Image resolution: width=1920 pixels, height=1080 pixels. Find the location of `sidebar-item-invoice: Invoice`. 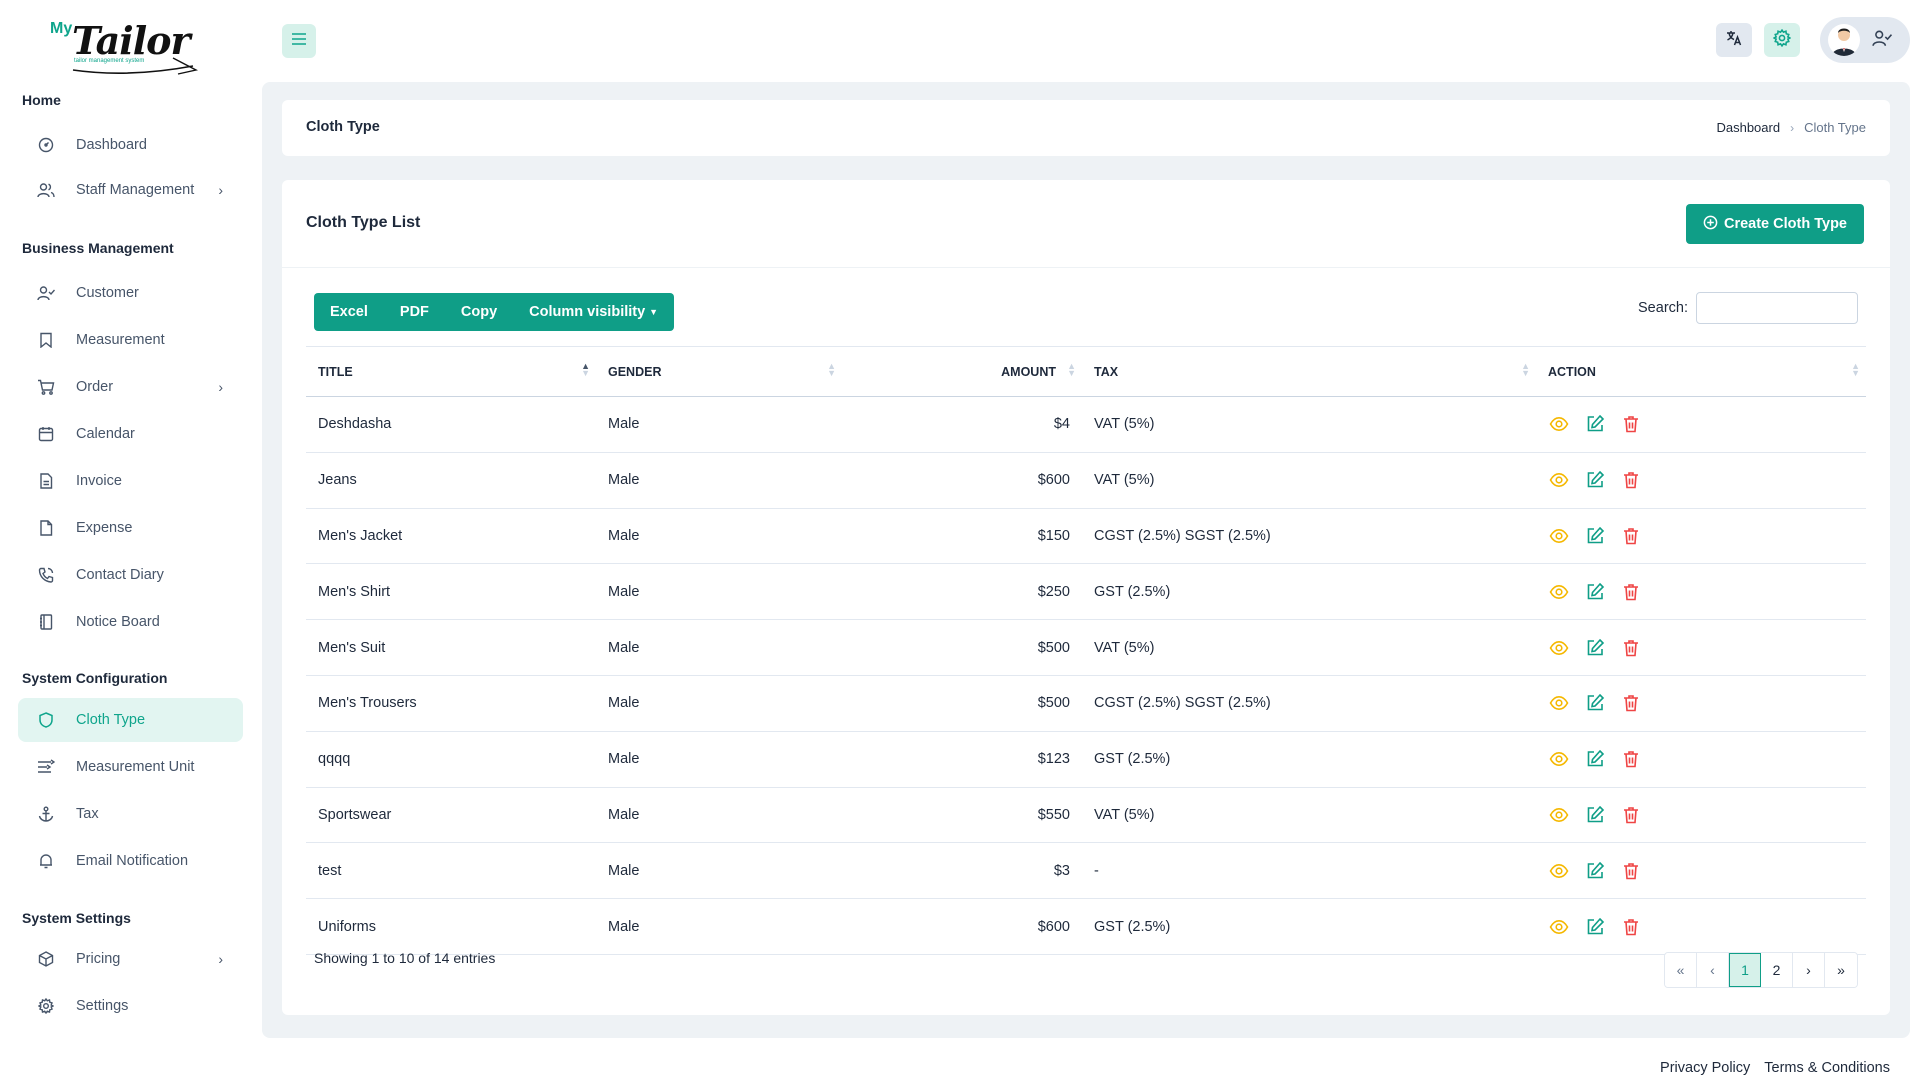

sidebar-item-invoice: Invoice is located at coordinates (130, 481).